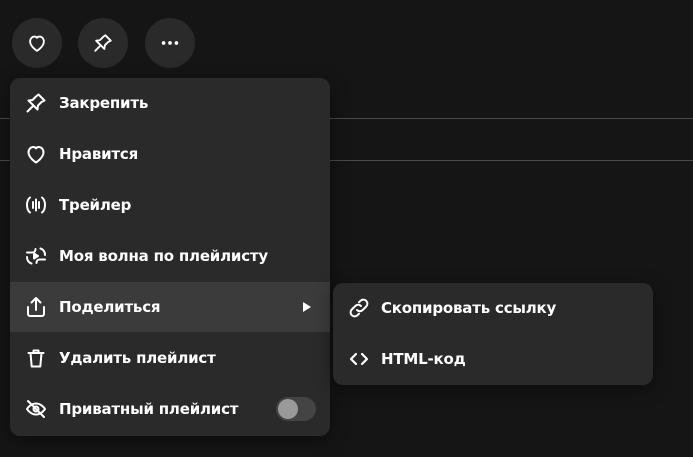 Image resolution: width=693 pixels, height=457 pixels. What do you see at coordinates (359, 359) in the screenshot?
I see `code-icon` at bounding box center [359, 359].